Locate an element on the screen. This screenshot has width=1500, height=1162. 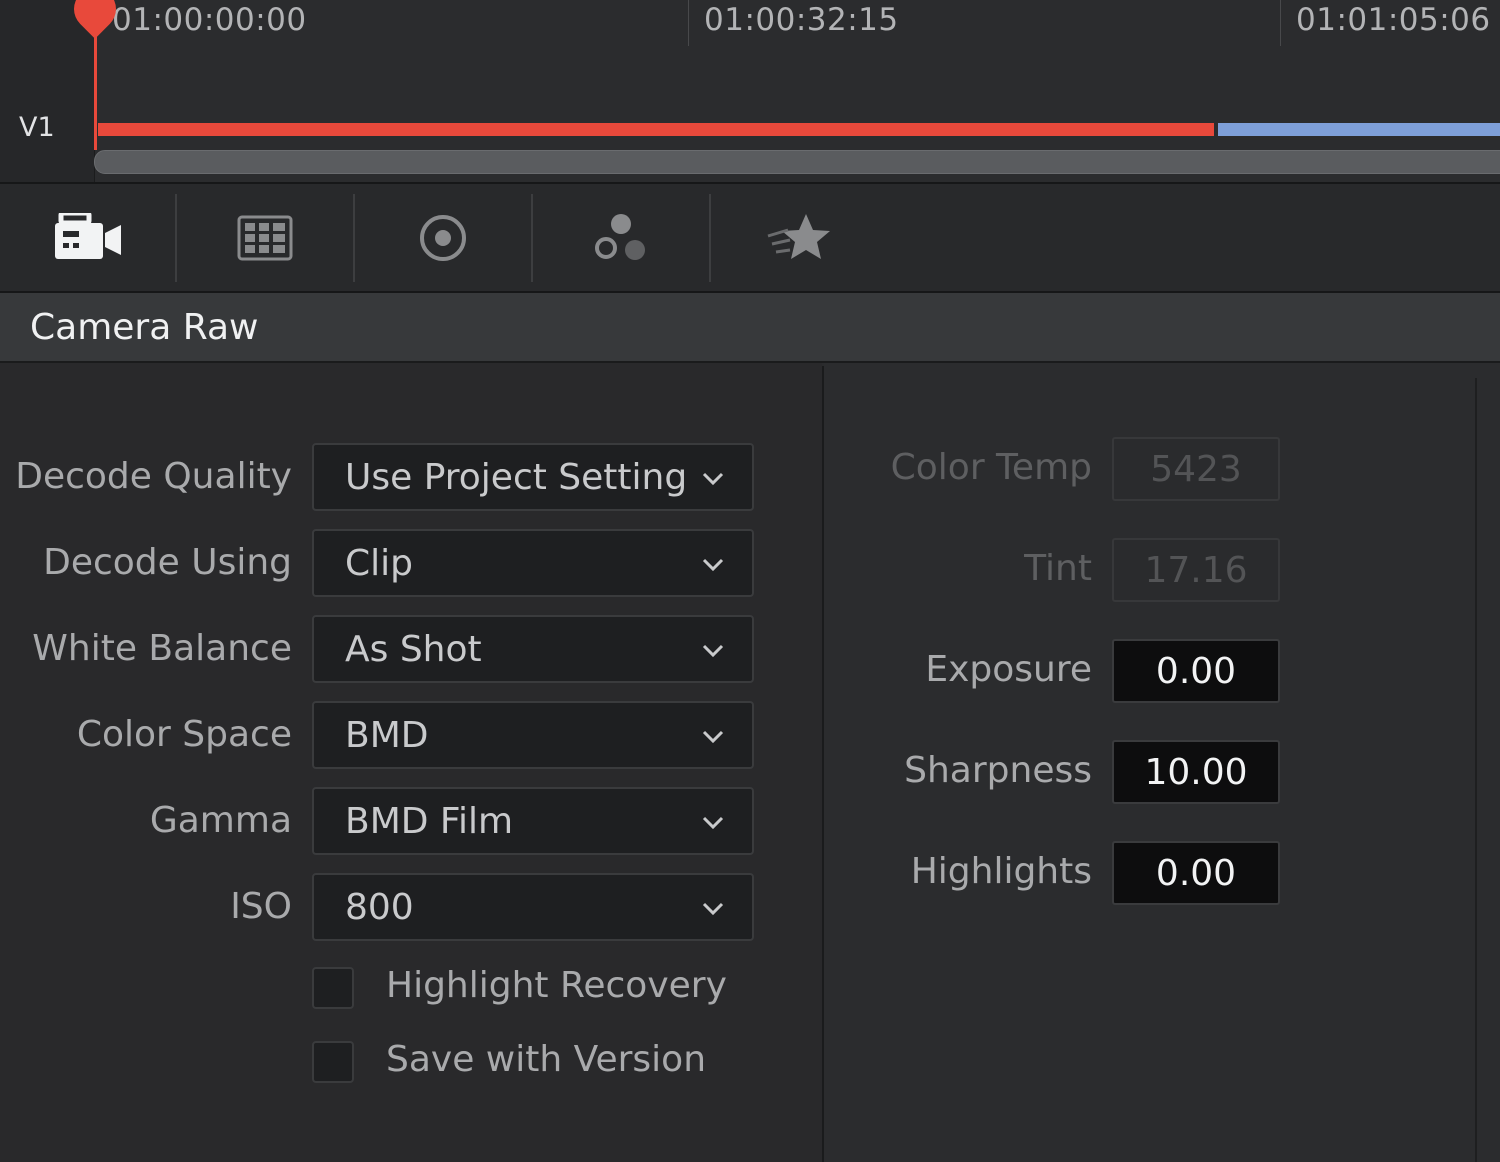
favorites-button is located at coordinates (799, 237).